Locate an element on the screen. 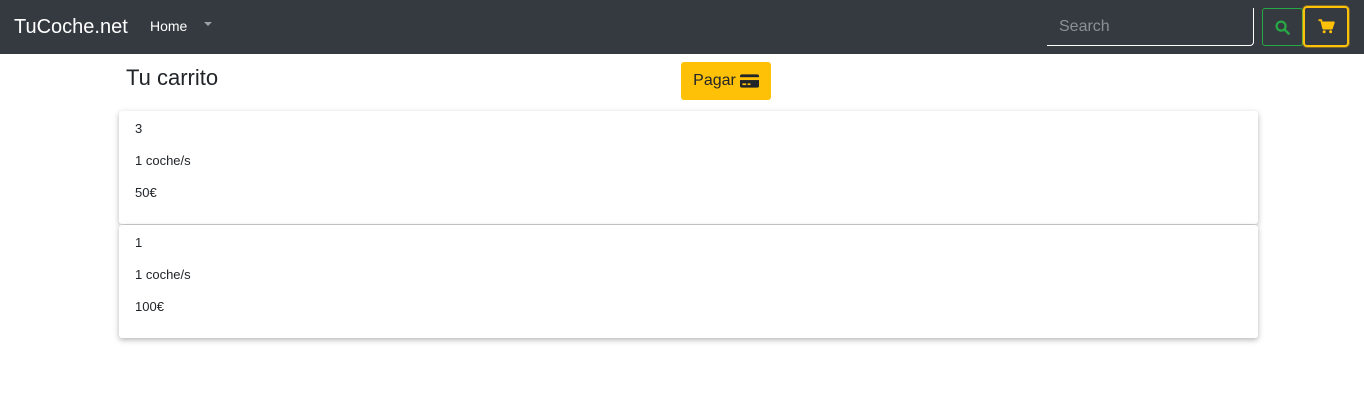  search-button is located at coordinates (1282, 27).